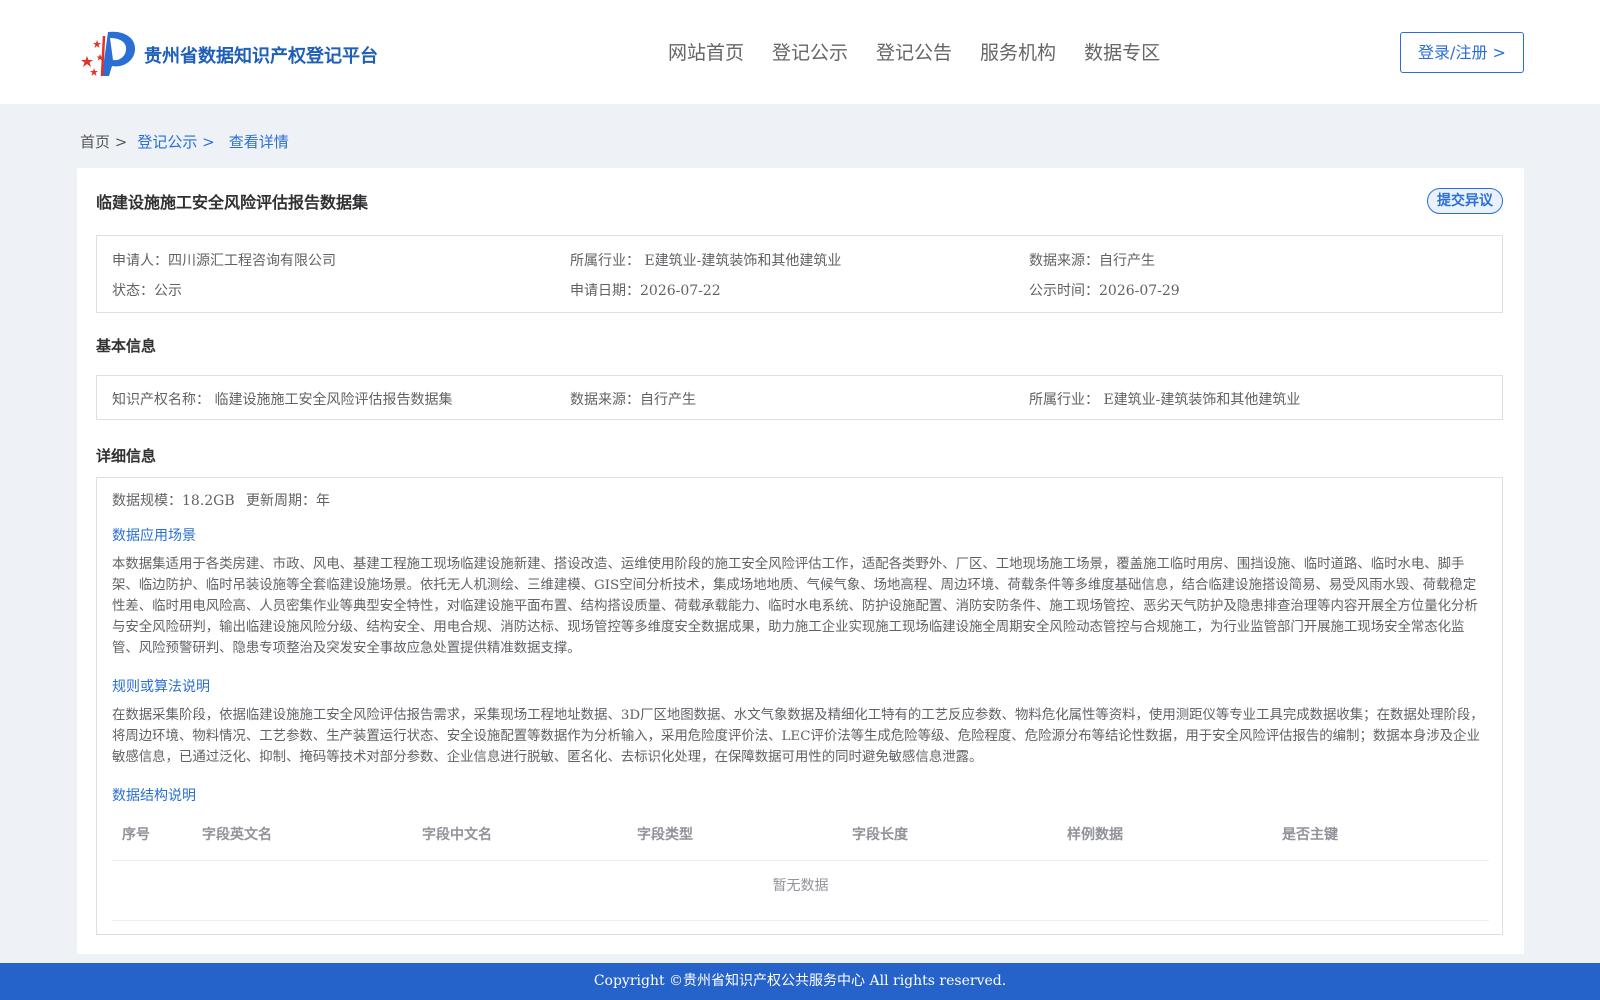 This screenshot has width=1600, height=1000. What do you see at coordinates (1462, 52) in the screenshot?
I see `login-register-button: 登录/注册 >` at bounding box center [1462, 52].